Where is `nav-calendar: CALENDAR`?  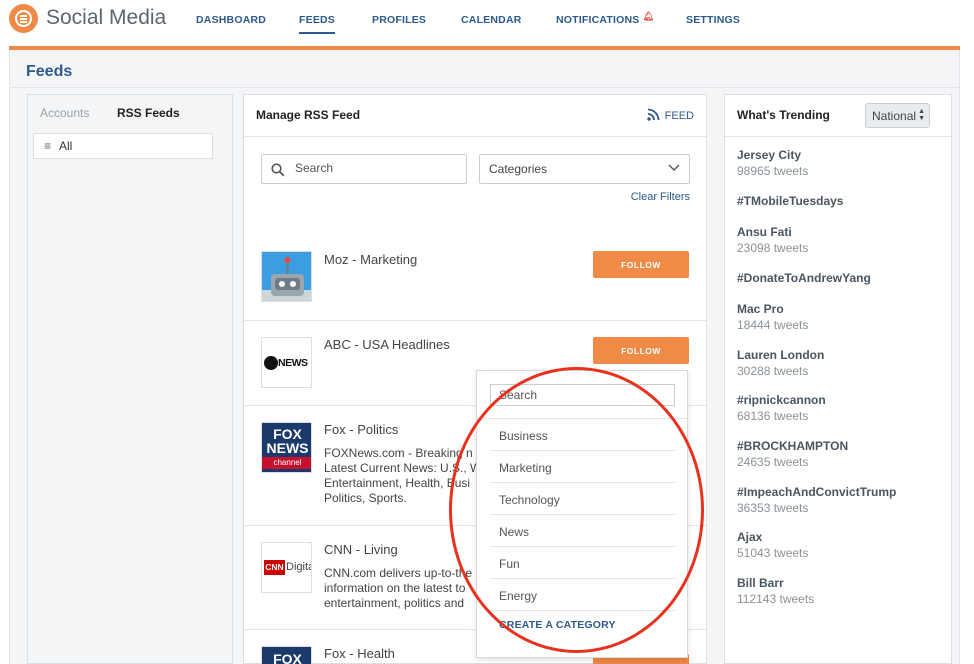 nav-calendar: CALENDAR is located at coordinates (491, 20).